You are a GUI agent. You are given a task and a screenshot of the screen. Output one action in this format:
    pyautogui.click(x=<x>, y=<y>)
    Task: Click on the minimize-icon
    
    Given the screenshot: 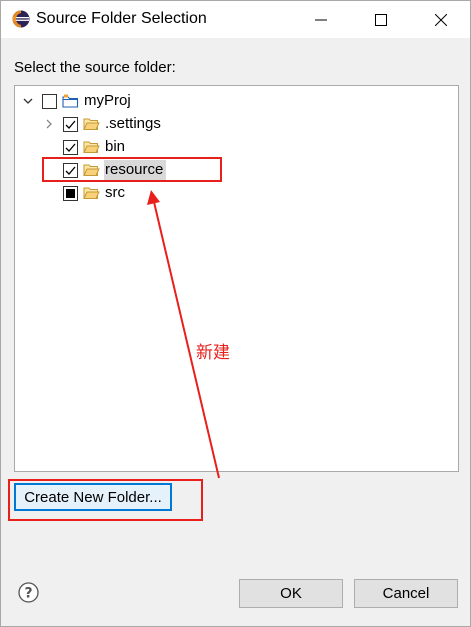 What is the action you would take?
    pyautogui.click(x=321, y=19)
    